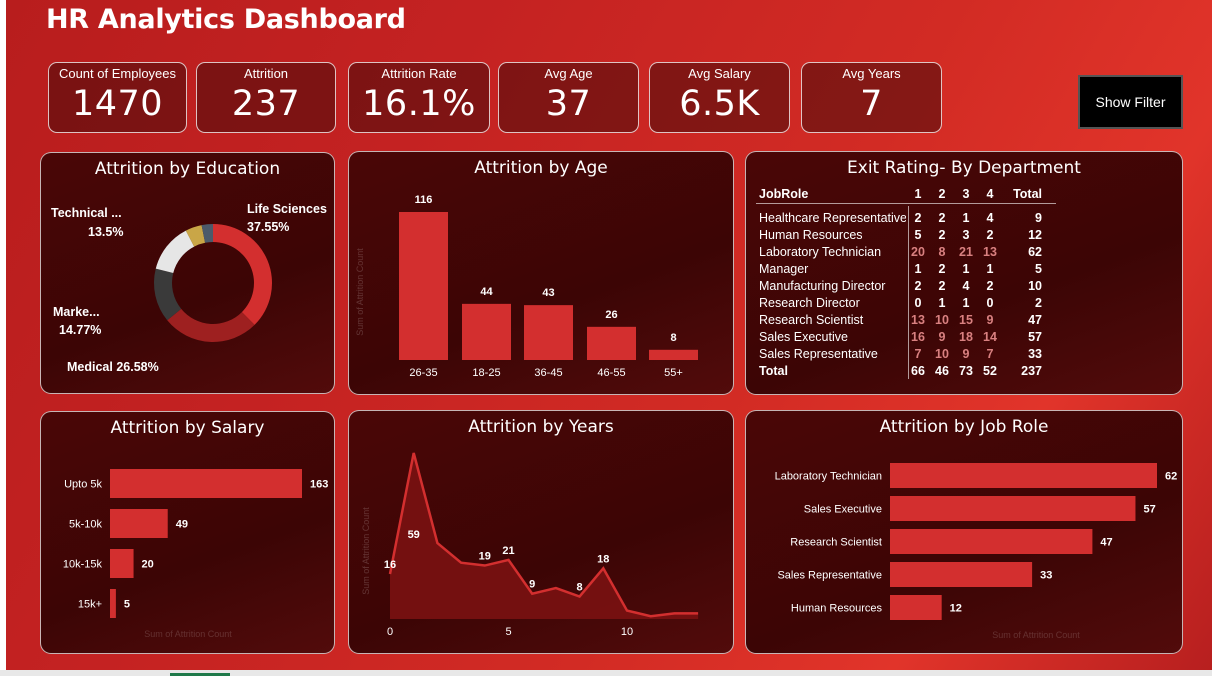  I want to click on column-header: 4, so click(990, 194).